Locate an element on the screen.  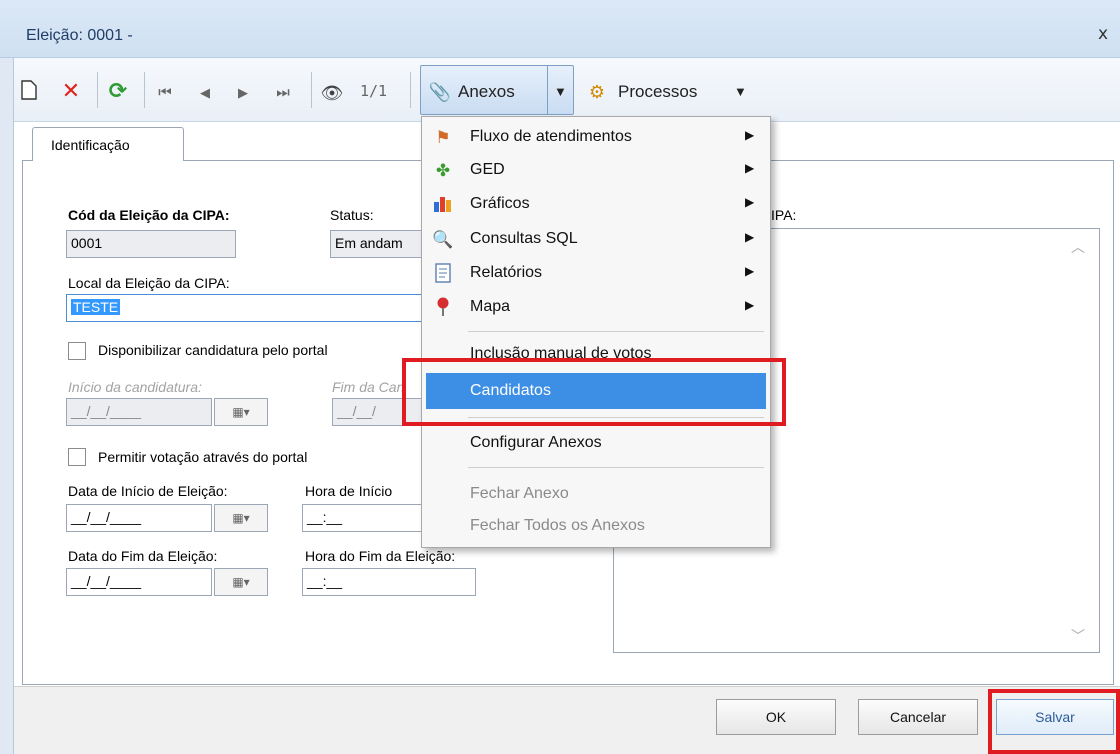
map-pin-icon is located at coordinates (443, 308).